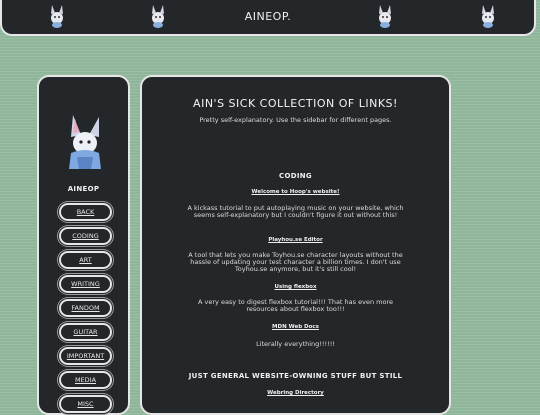 Image resolution: width=540 pixels, height=415 pixels. I want to click on link-title: Webring Directory, so click(295, 393).